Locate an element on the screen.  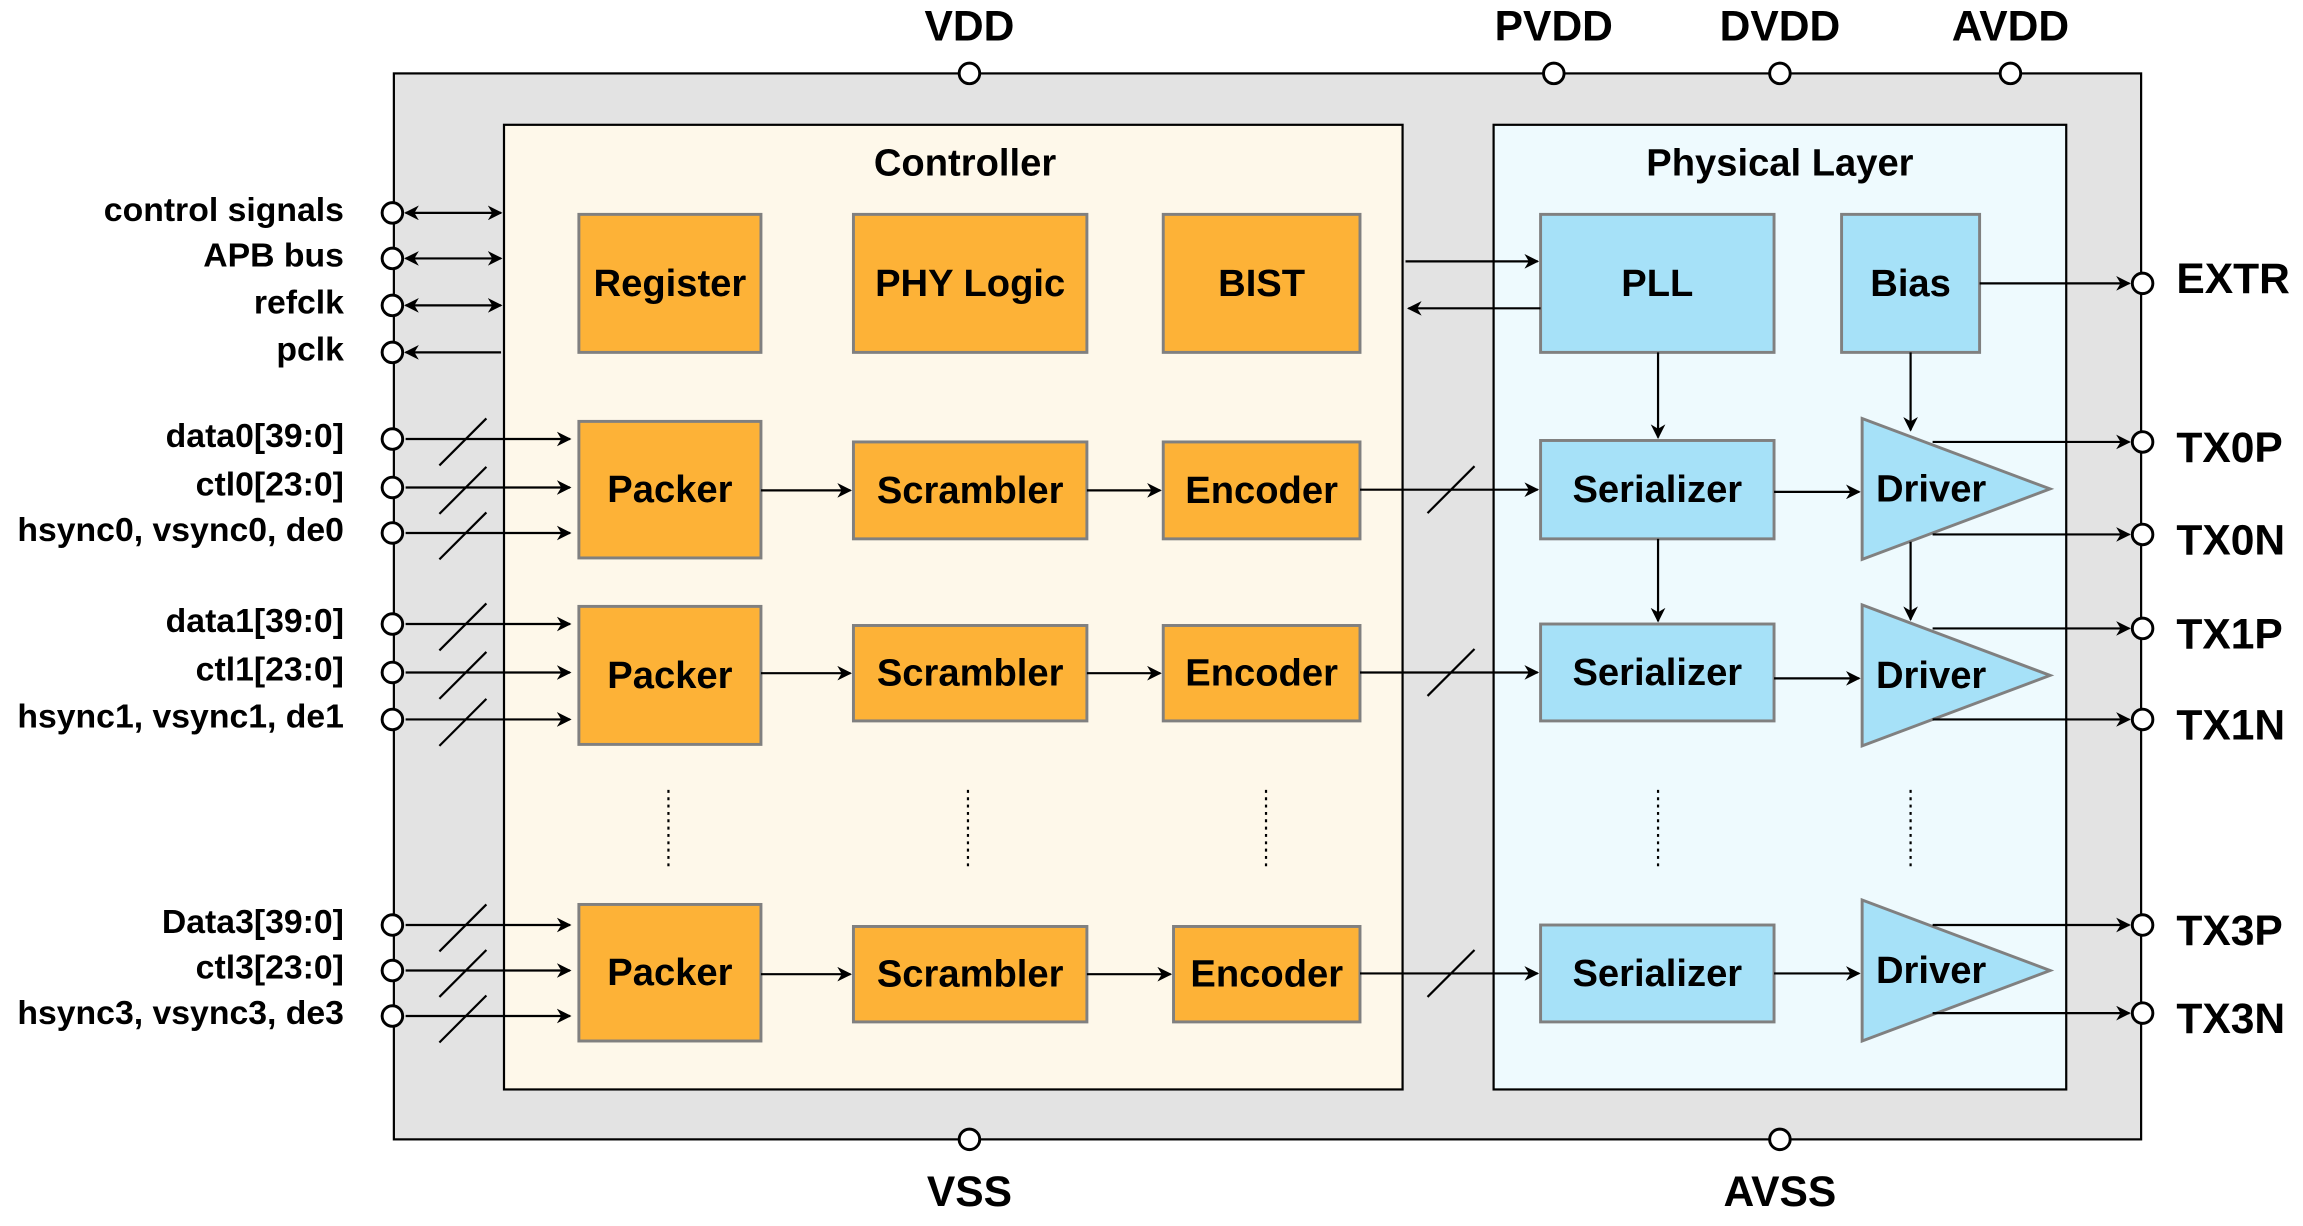
input-pin-label: ctl3[23:0] is located at coordinates (270, 968).